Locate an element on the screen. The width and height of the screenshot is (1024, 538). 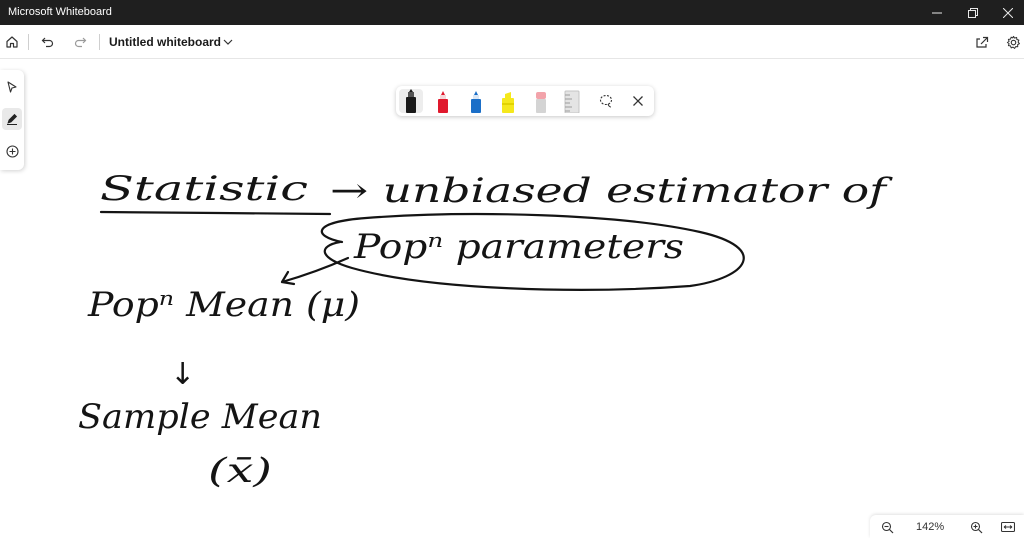
pen-icon is located at coordinates (12, 119).